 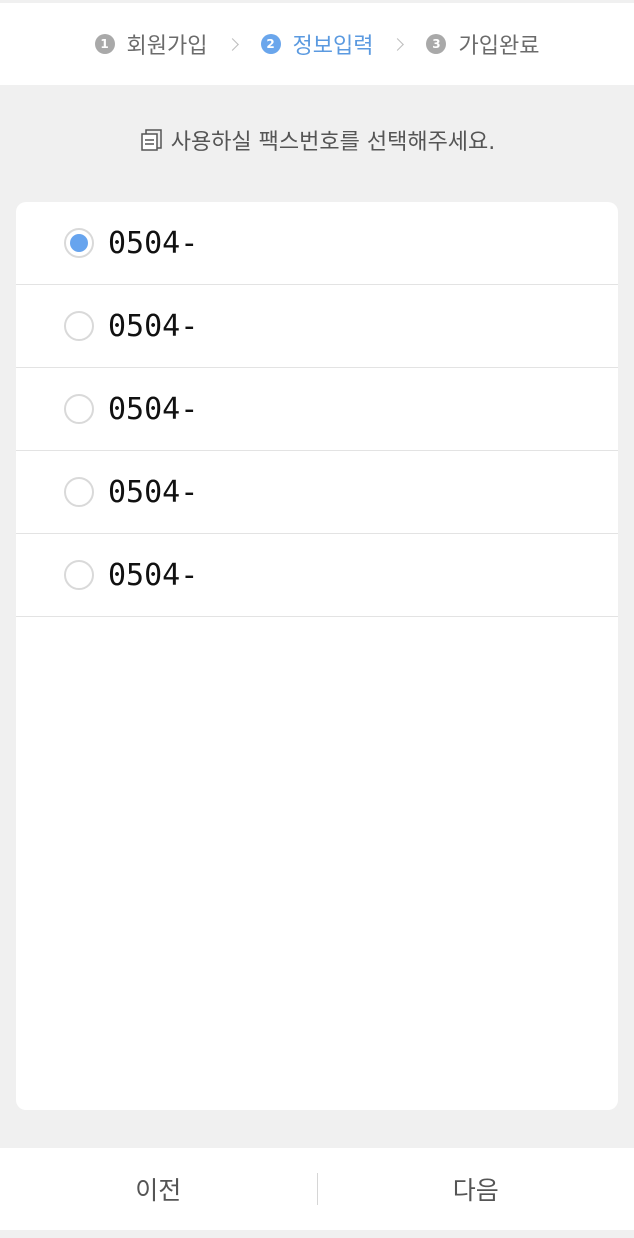 I want to click on step-number-2: 2, so click(x=270, y=44).